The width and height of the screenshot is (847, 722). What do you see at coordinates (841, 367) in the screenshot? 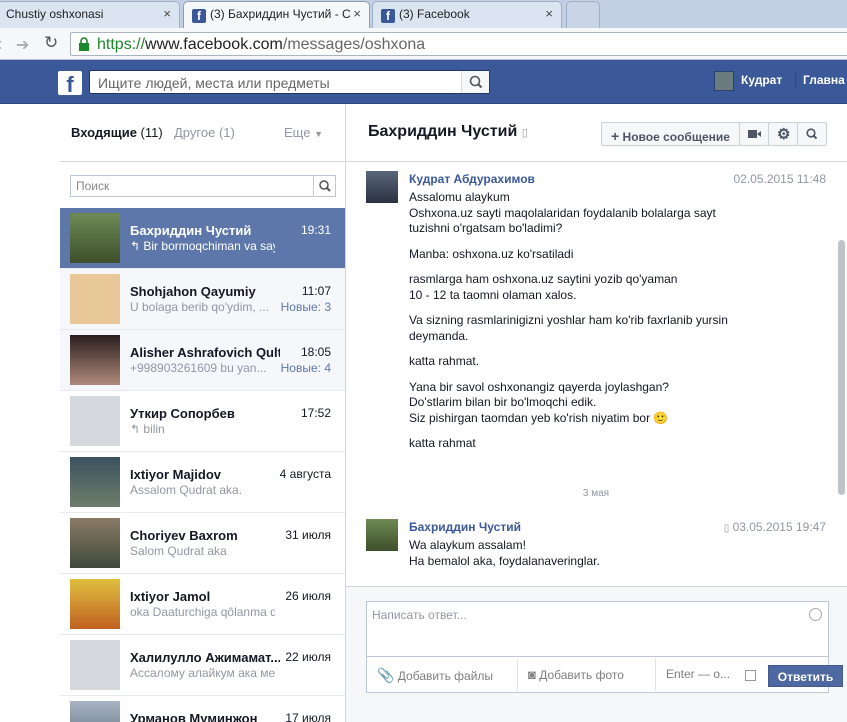
I see `scrollbar` at bounding box center [841, 367].